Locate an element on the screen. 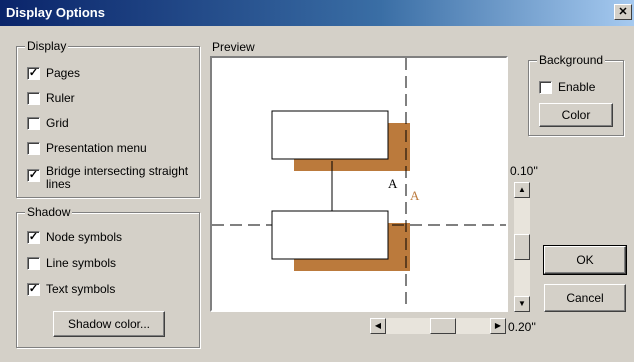  node-bottom is located at coordinates (330, 235).